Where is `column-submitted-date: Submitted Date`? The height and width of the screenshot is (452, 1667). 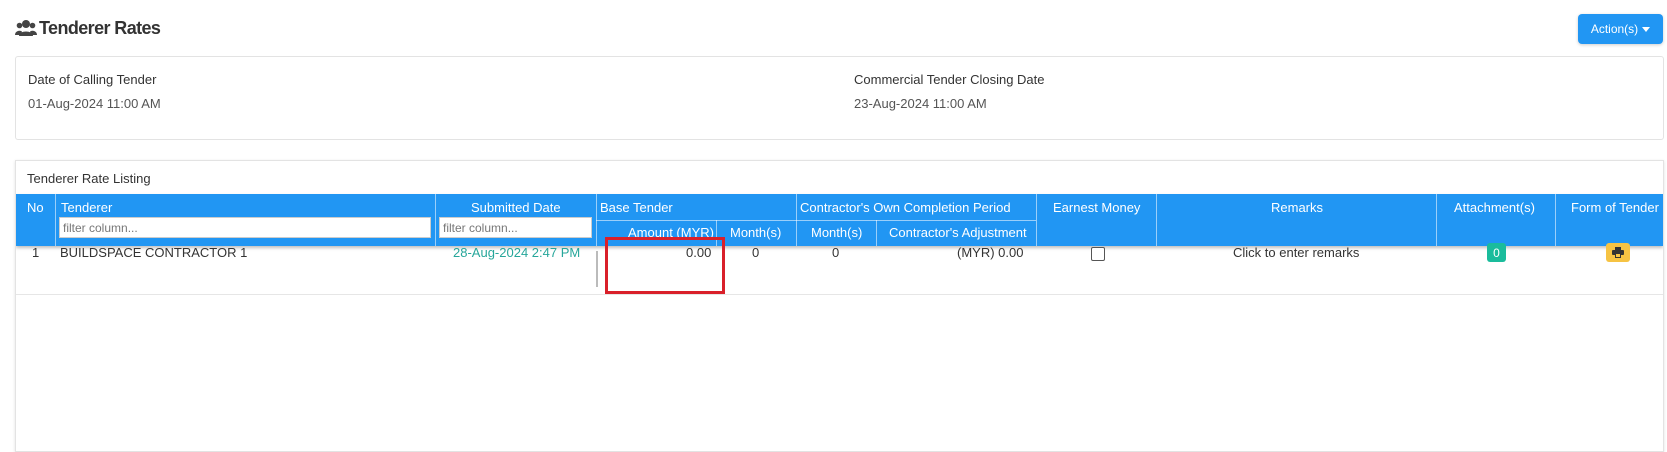
column-submitted-date: Submitted Date is located at coordinates (516, 207).